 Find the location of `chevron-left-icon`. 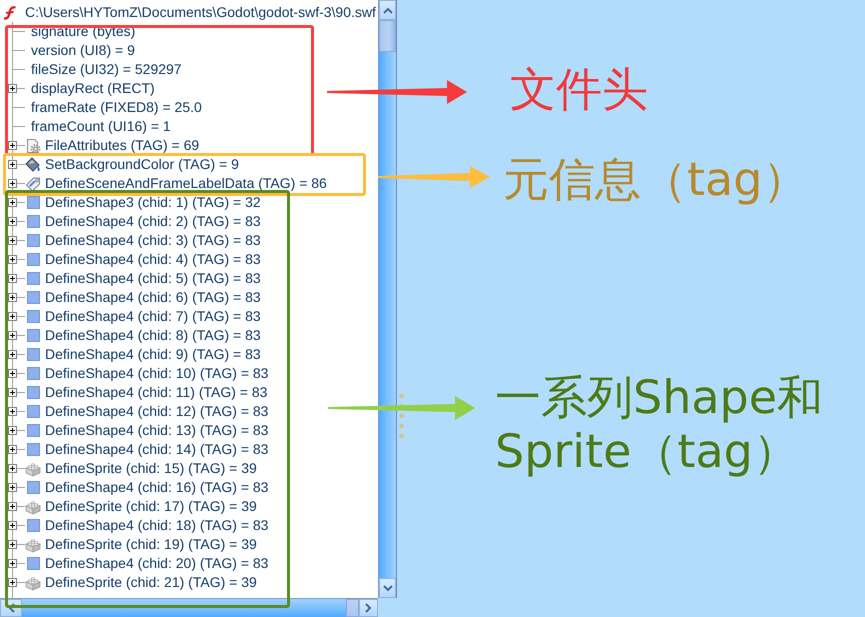

chevron-left-icon is located at coordinates (11, 608).